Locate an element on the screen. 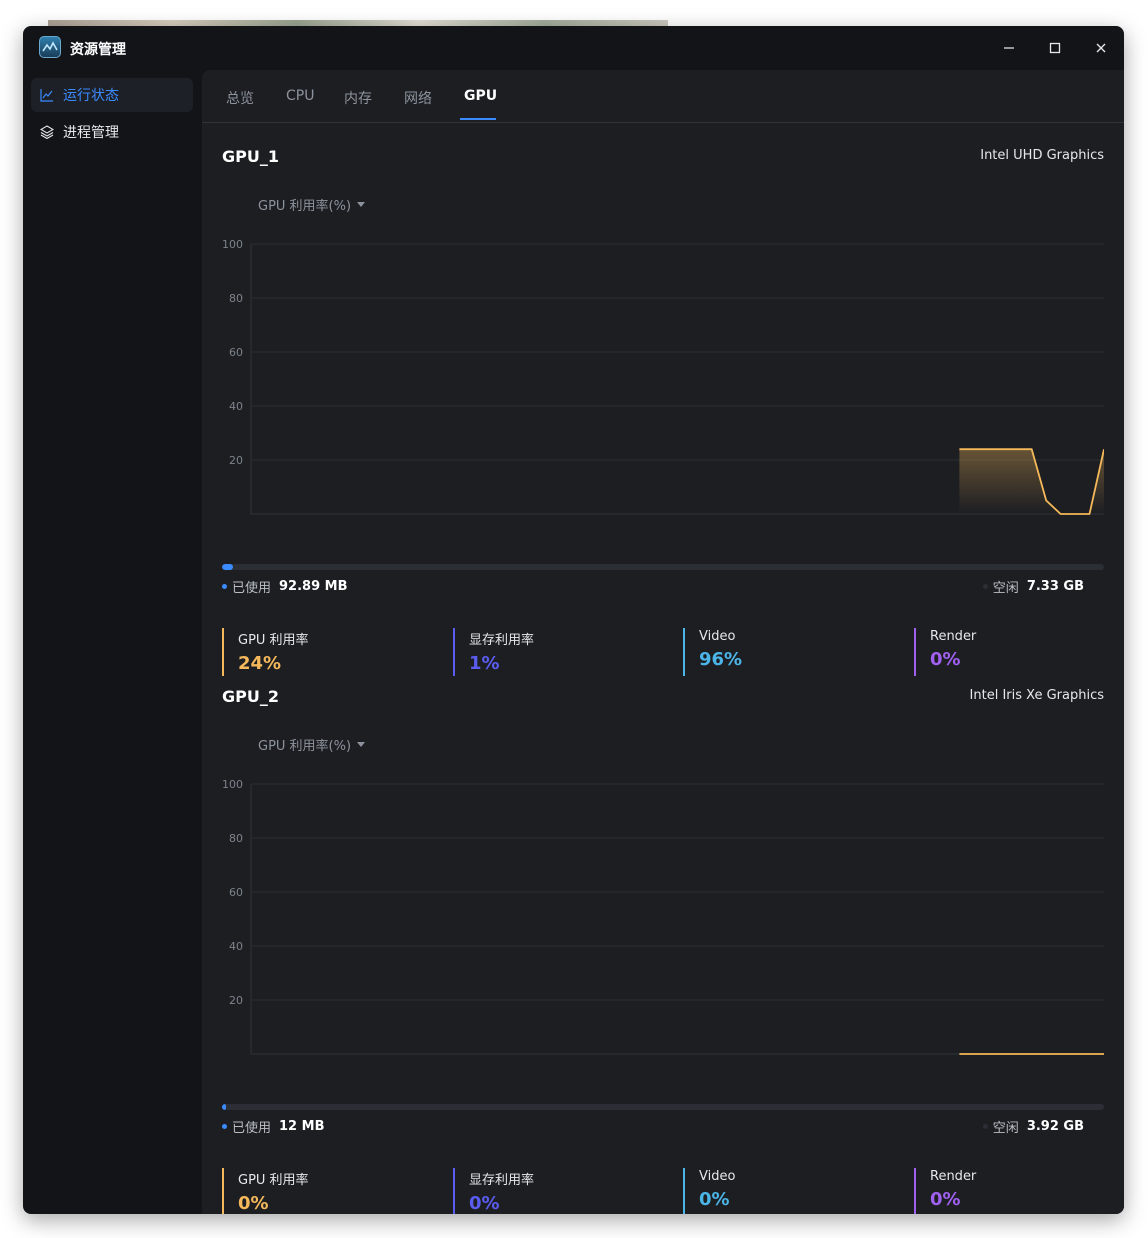 The height and width of the screenshot is (1238, 1148). minimize-button is located at coordinates (1009, 48).